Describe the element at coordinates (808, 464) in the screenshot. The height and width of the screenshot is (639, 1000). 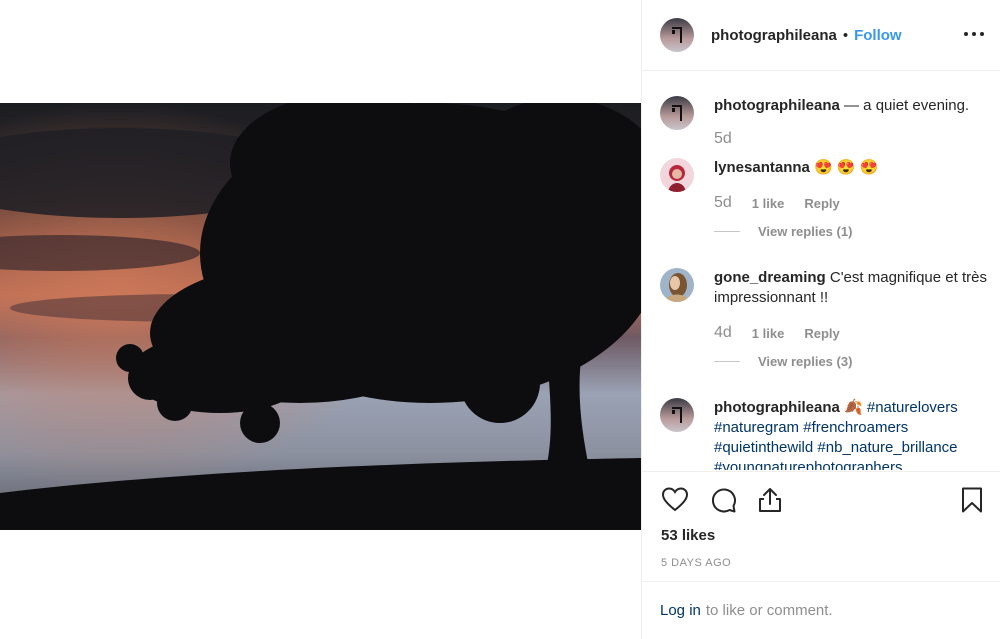
I see `hashtag-link: #youngnaturephotographers` at that location.